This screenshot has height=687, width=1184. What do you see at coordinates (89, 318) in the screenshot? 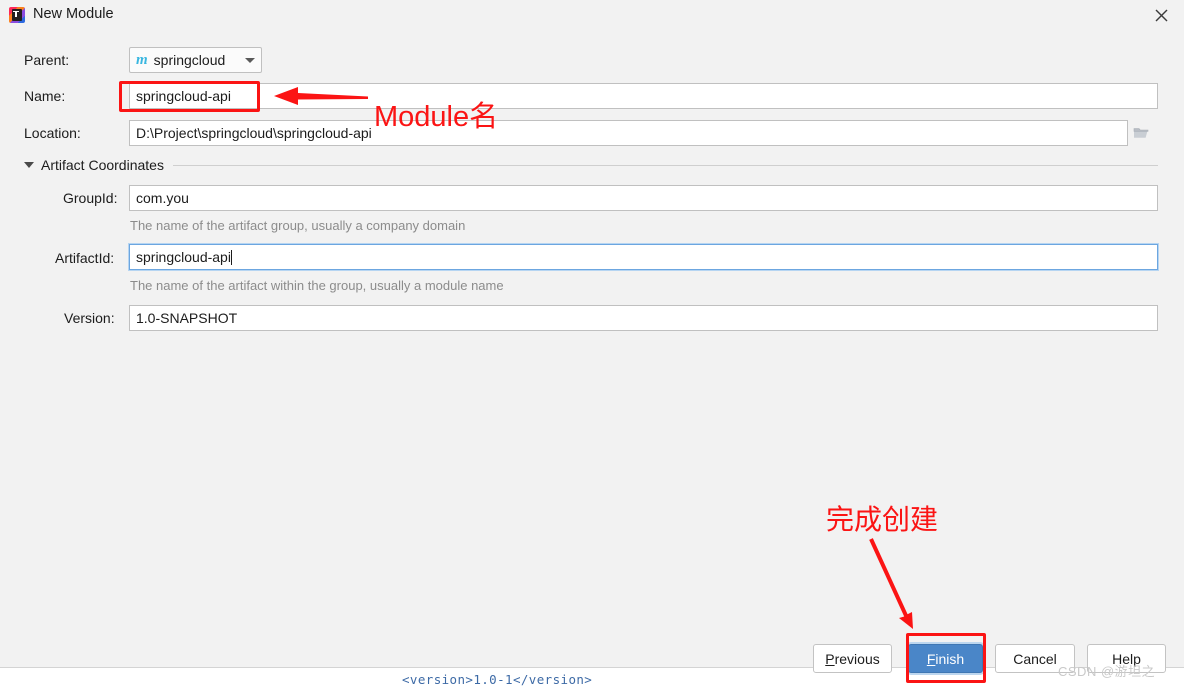
I see `version-label: Version:` at bounding box center [89, 318].